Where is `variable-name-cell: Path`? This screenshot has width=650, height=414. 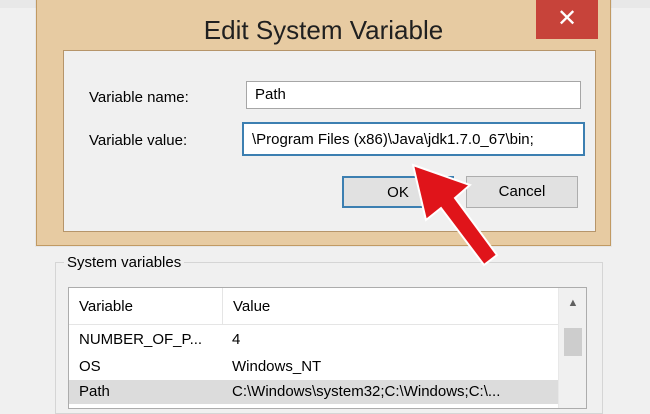
variable-name-cell: Path is located at coordinates (94, 391).